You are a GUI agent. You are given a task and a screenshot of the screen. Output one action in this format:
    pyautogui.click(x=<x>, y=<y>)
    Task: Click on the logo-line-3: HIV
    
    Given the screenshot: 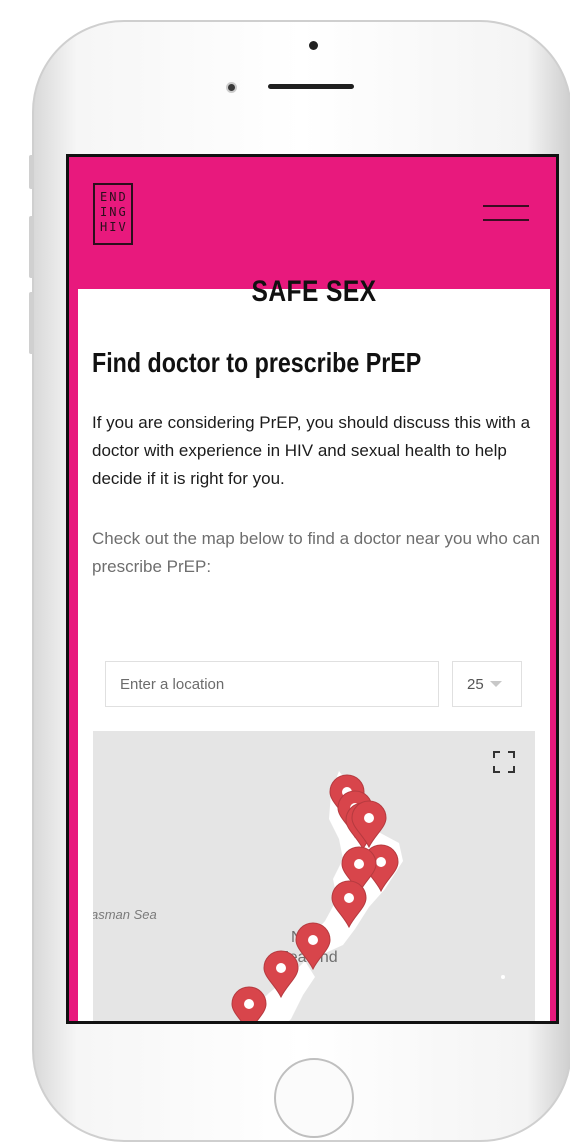 What is the action you would take?
    pyautogui.click(x=114, y=227)
    